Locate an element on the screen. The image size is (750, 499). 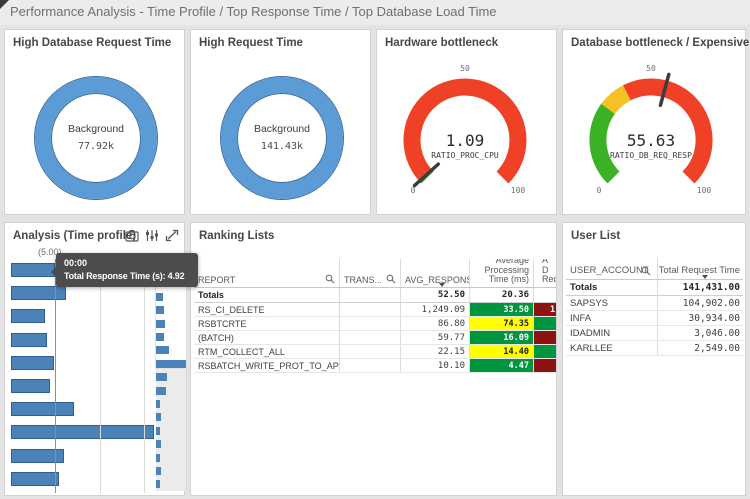
donut-center-value: 77.92k is located at coordinates (96, 146).